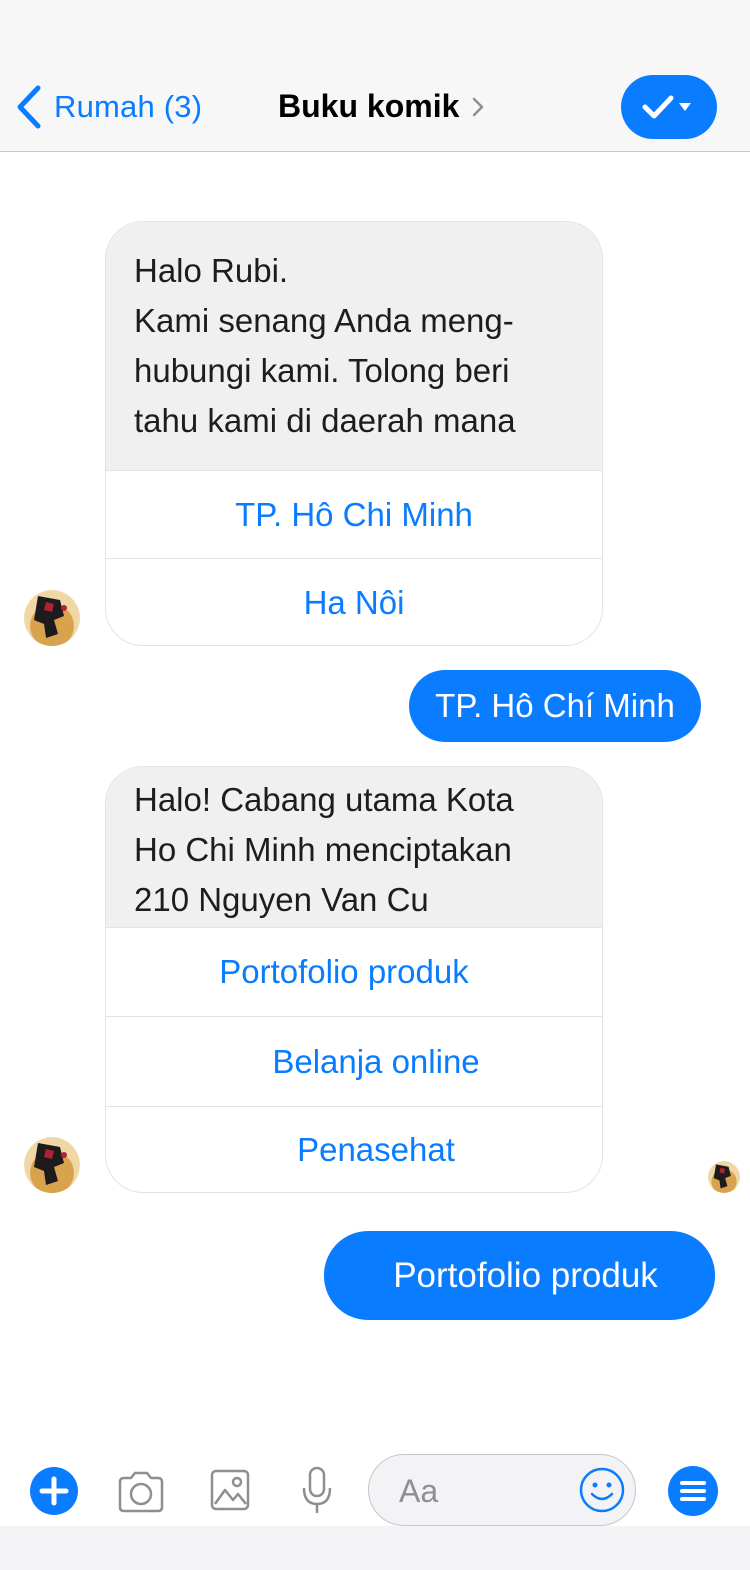  What do you see at coordinates (555, 706) in the screenshot?
I see `user-message-bubble: TP. Hô Chí Minh` at bounding box center [555, 706].